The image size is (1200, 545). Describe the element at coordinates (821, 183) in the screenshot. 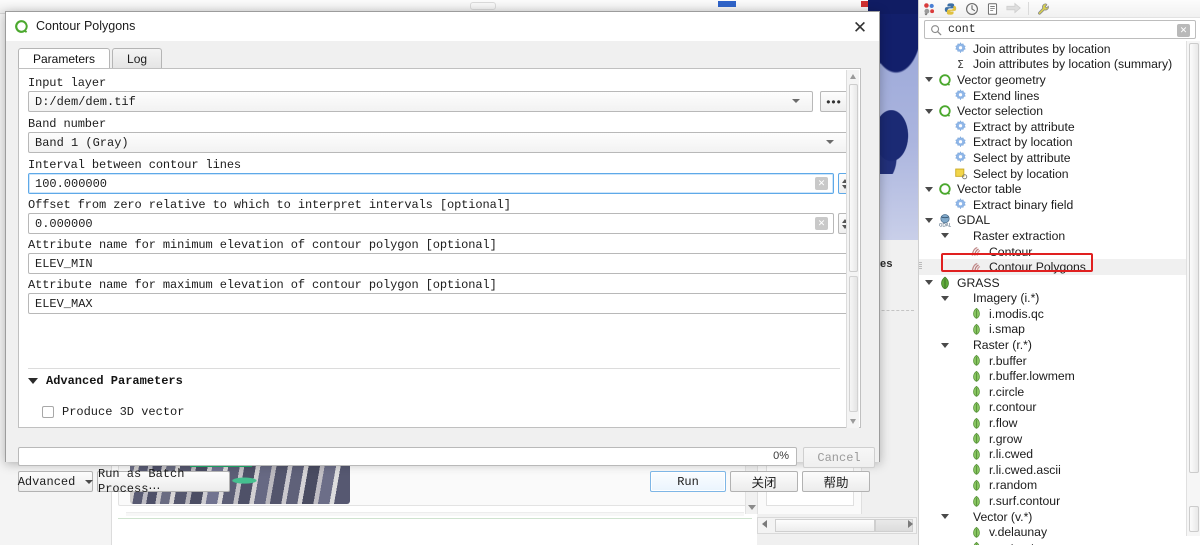

I see `clear-interval-icon: ✕` at that location.